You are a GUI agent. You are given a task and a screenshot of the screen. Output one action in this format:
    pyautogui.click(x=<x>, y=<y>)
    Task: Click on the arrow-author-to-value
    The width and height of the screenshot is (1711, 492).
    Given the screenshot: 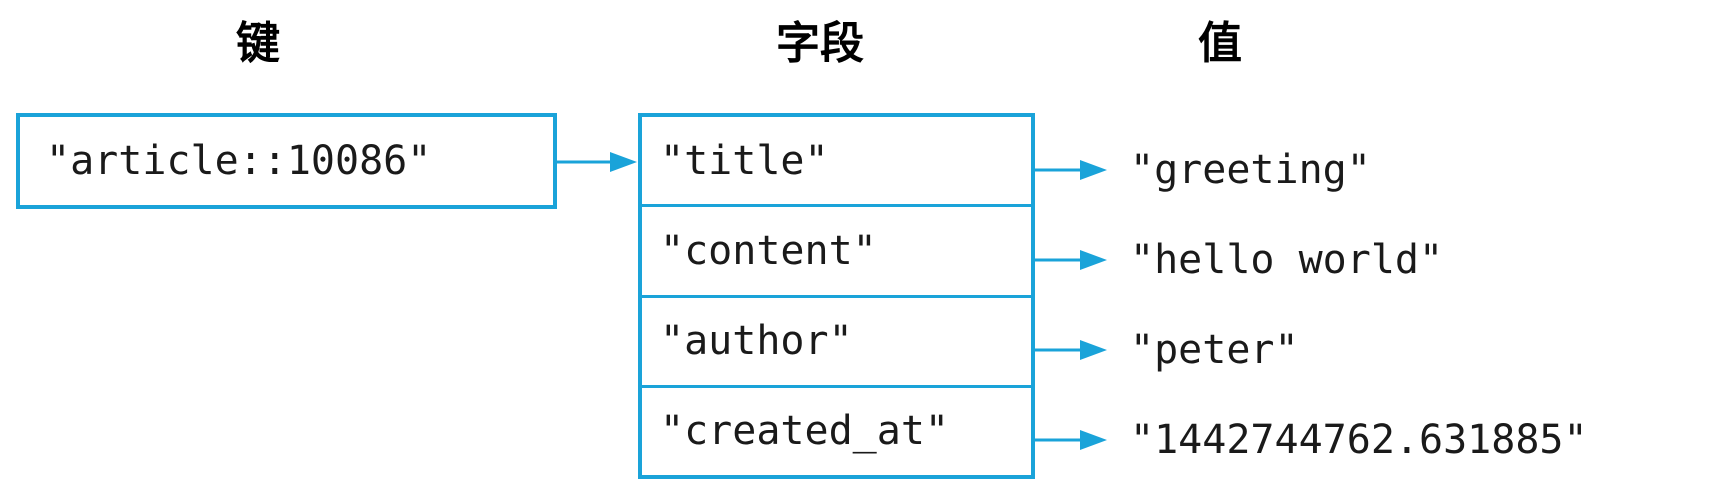 What is the action you would take?
    pyautogui.click(x=1071, y=350)
    